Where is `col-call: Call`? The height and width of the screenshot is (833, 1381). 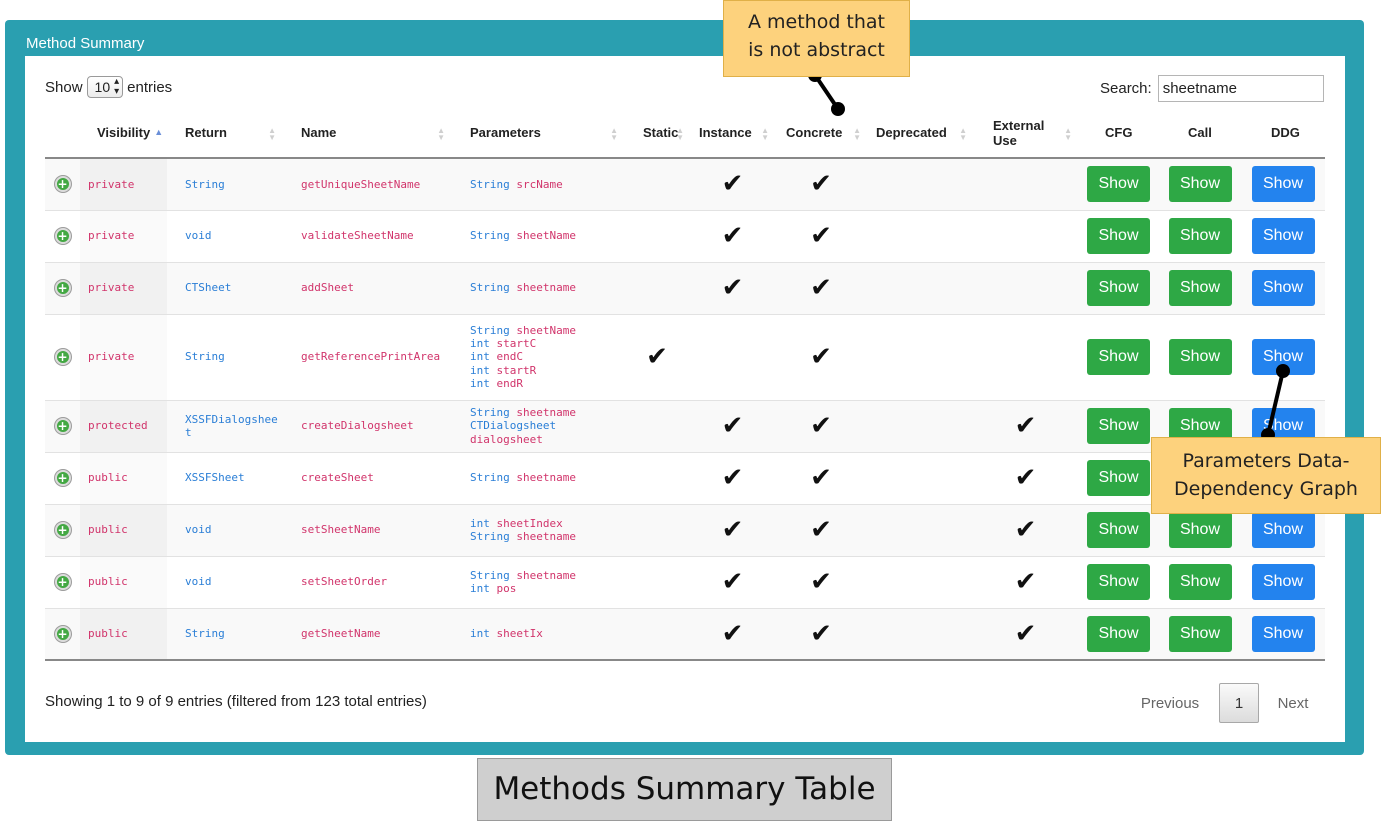 col-call: Call is located at coordinates (1200, 134).